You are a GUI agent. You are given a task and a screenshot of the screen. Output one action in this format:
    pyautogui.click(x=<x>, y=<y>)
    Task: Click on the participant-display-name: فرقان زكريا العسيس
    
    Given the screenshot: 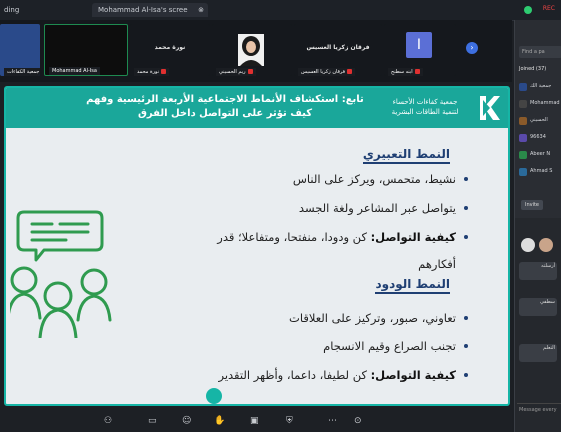 What is the action you would take?
    pyautogui.click(x=338, y=47)
    